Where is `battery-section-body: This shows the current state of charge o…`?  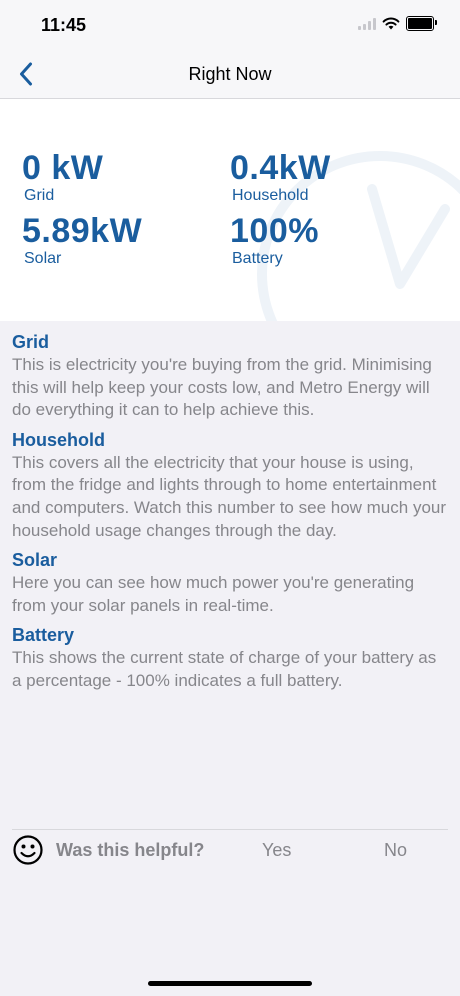
battery-section-body: This shows the current state of charge o… is located at coordinates (224, 669).